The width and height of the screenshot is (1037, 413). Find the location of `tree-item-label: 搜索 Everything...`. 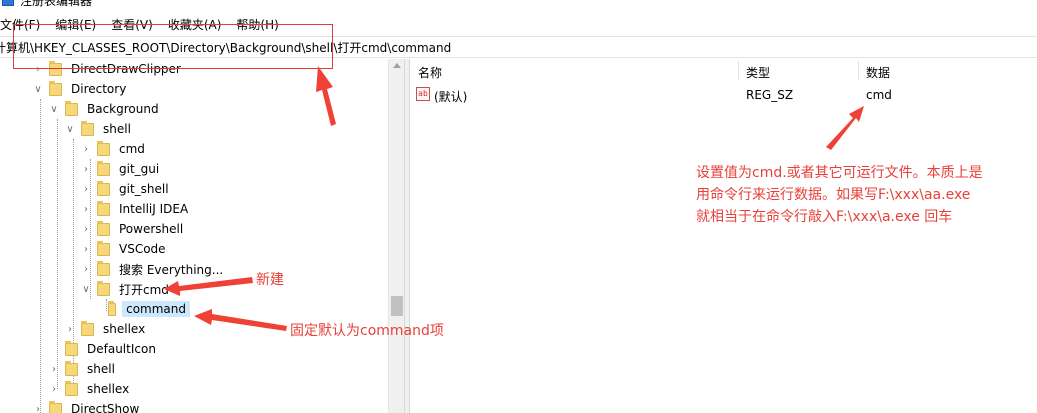

tree-item-label: 搜索 Everything... is located at coordinates (171, 269).